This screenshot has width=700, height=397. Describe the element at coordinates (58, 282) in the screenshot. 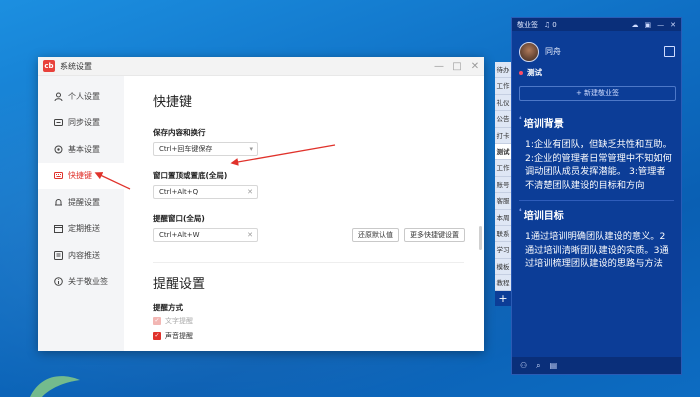

I see `info-icon` at that location.